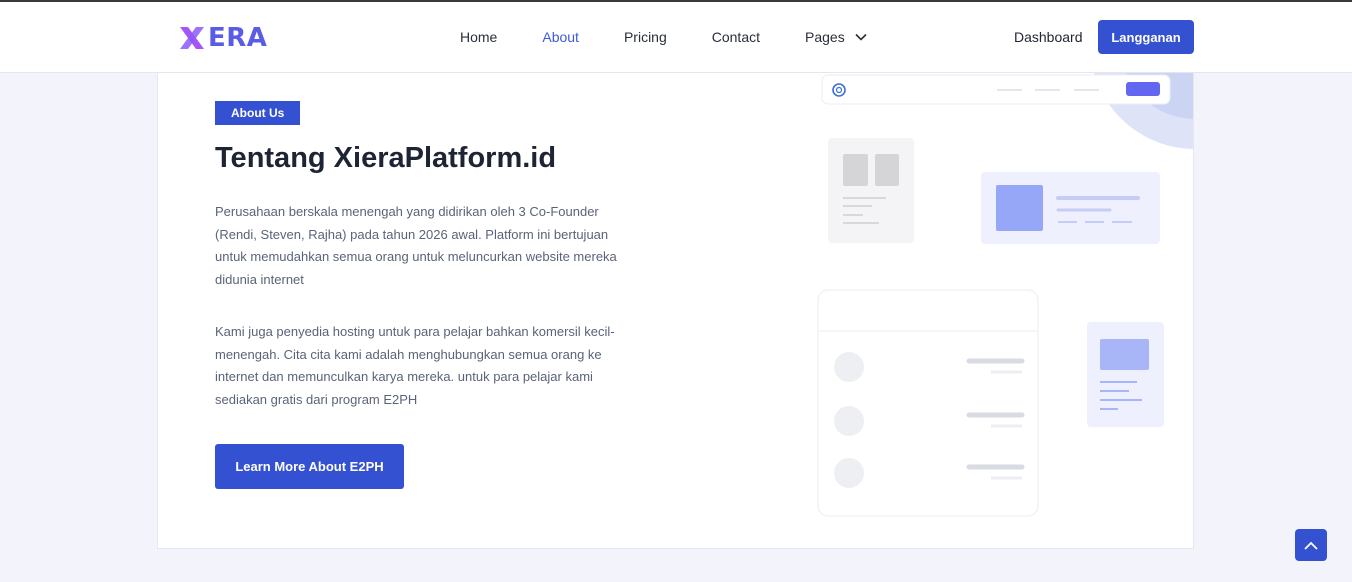  Describe the element at coordinates (861, 37) in the screenshot. I see `chevron-down-icon` at that location.